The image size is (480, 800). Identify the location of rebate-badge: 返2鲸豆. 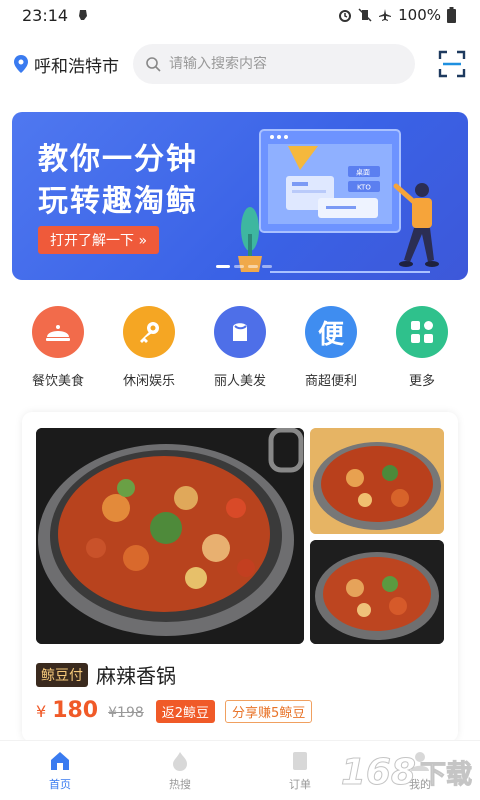
(185, 711).